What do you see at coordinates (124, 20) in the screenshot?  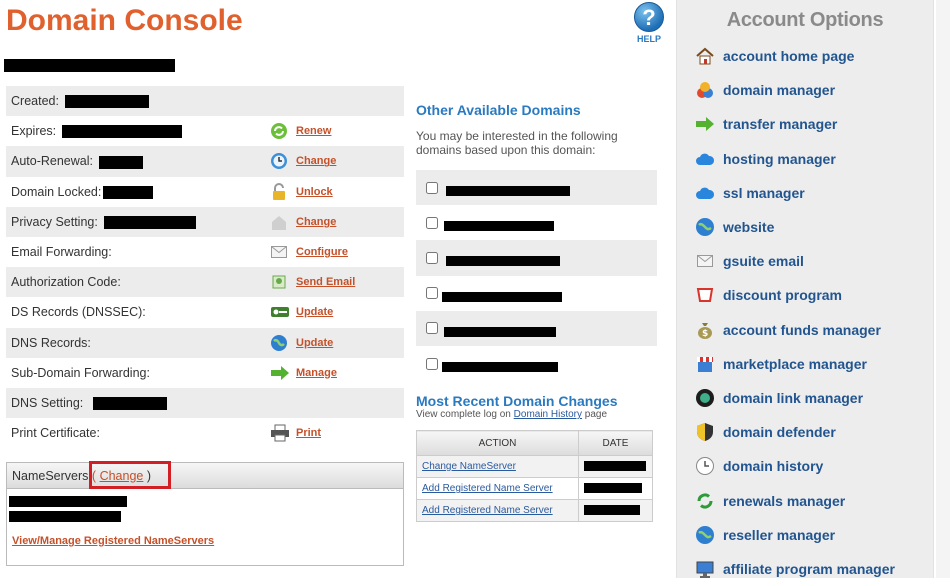 I see `page-title: Domain Console` at bounding box center [124, 20].